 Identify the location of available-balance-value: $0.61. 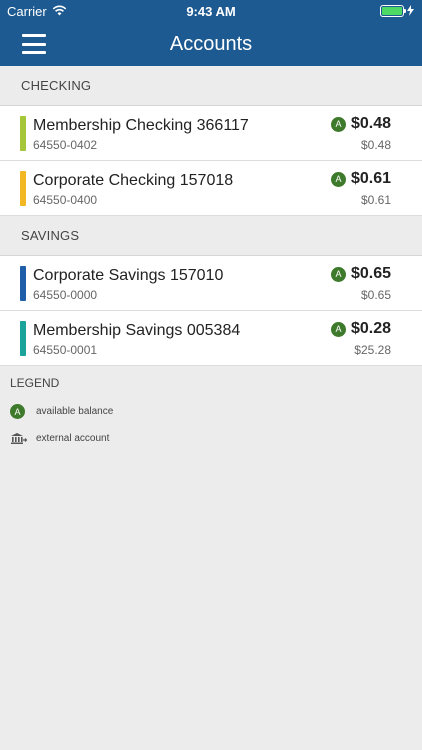
(370, 178).